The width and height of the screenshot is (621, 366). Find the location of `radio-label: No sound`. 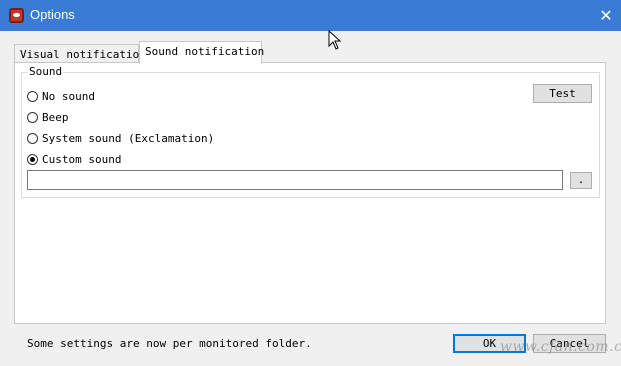

radio-label: No sound is located at coordinates (68, 96).